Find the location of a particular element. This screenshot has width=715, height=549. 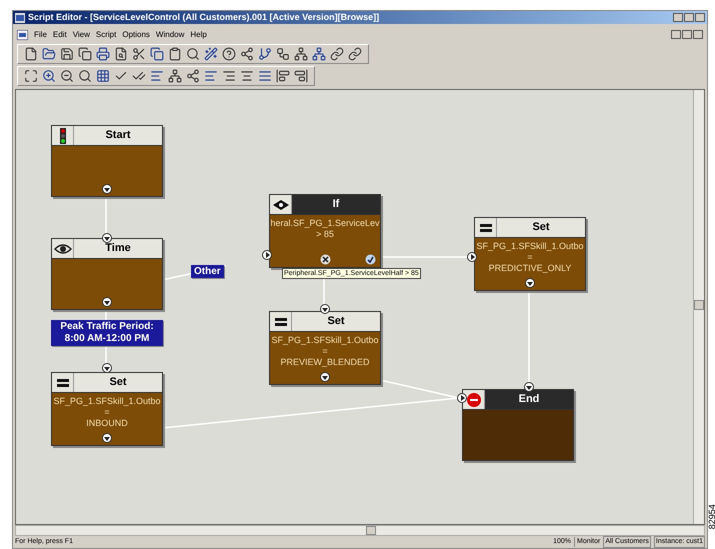

menu-item: Window is located at coordinates (170, 34).